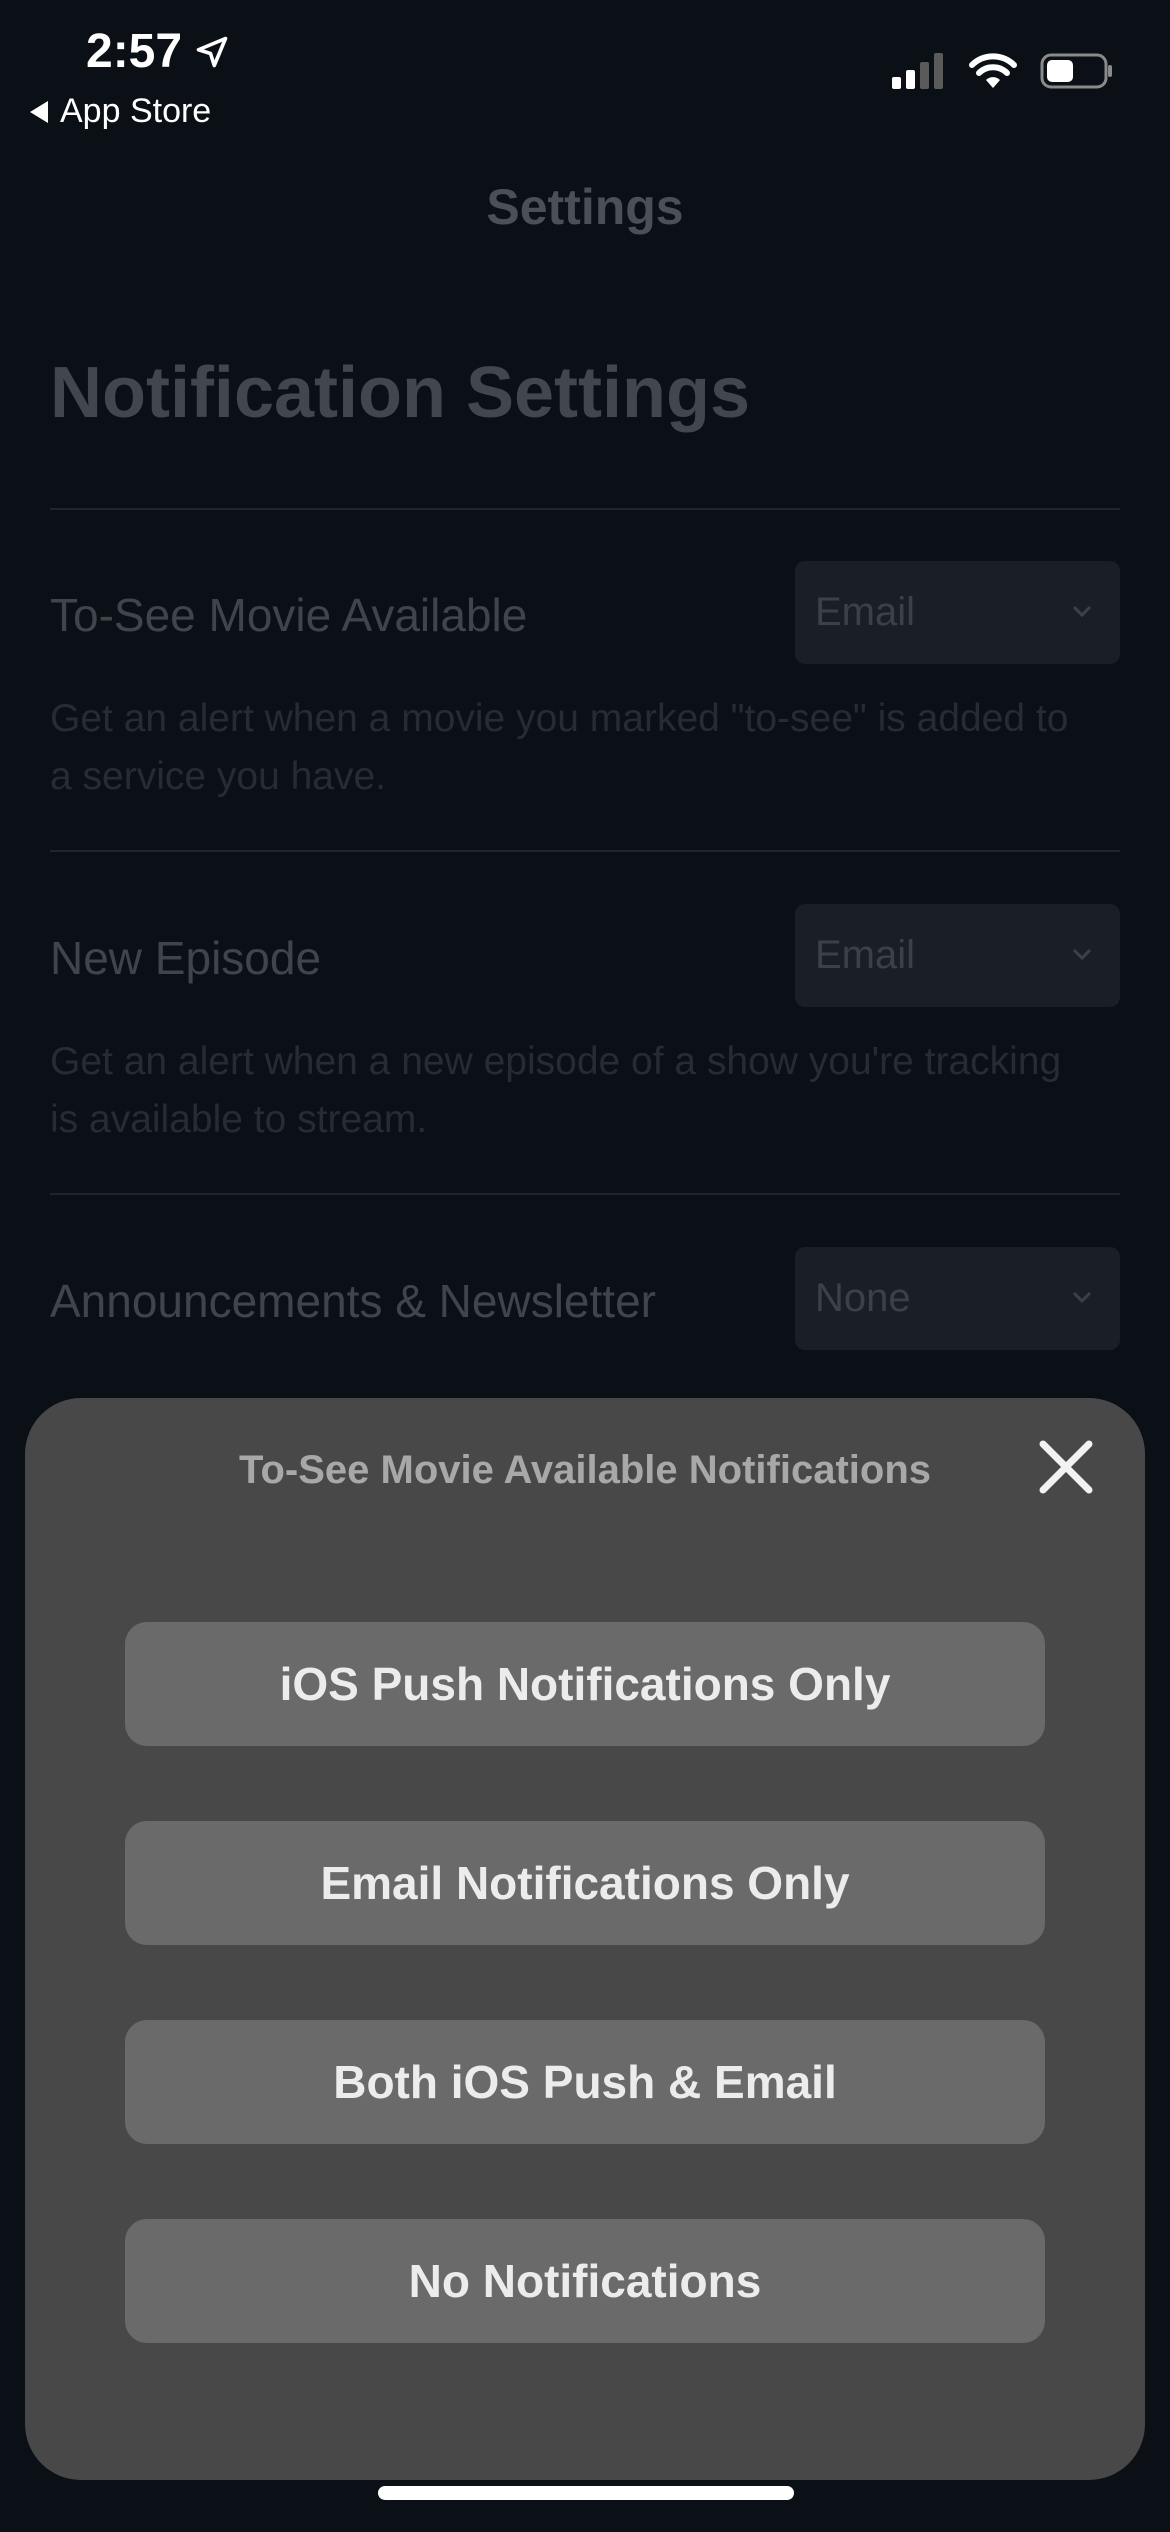 Image resolution: width=1170 pixels, height=2532 pixels. I want to click on setting-label-announcements: Announcements & Newsletter, so click(353, 1301).